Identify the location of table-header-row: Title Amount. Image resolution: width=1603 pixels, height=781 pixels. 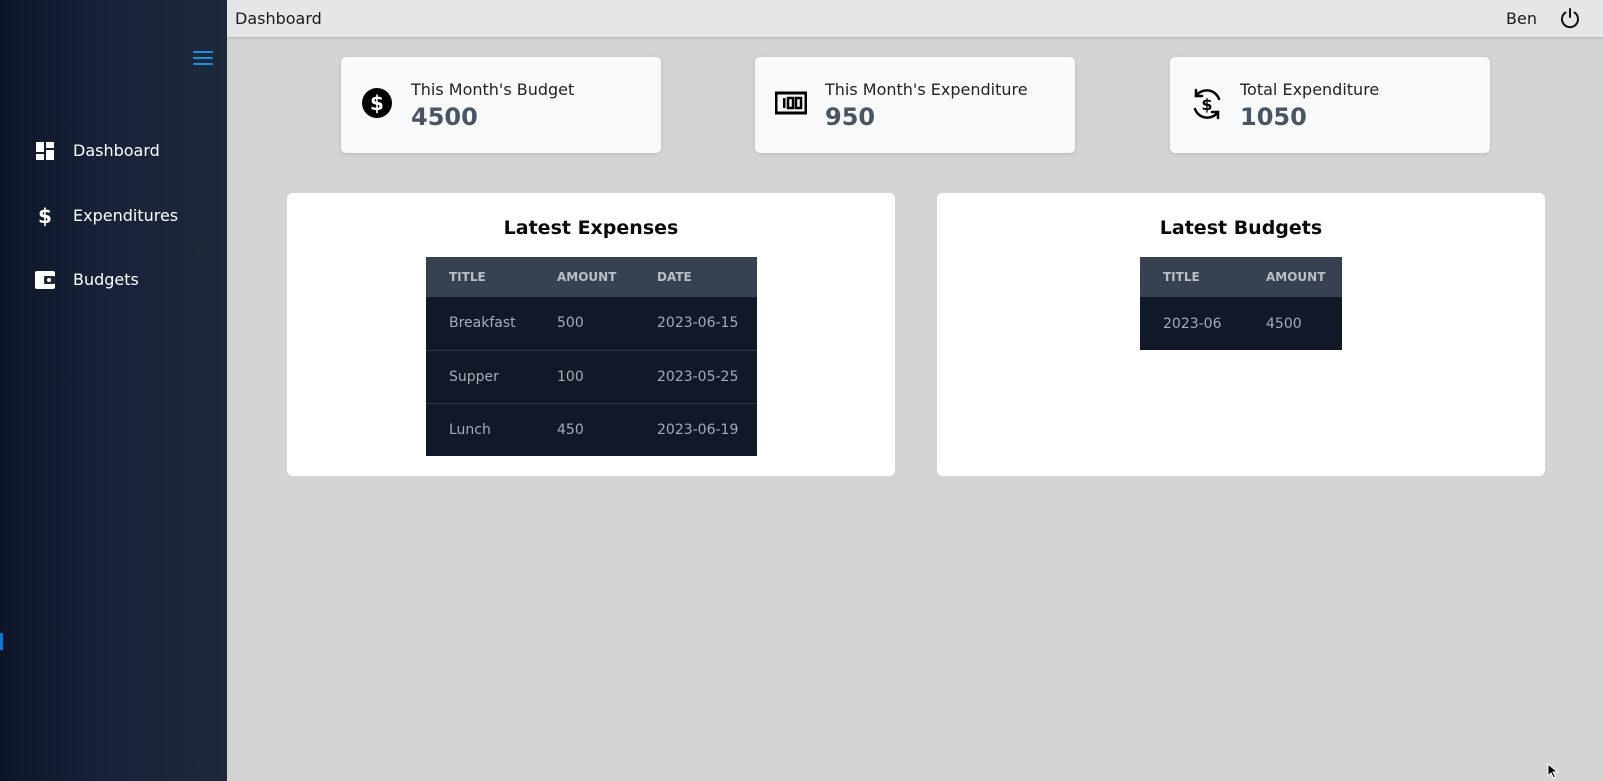
(1241, 277).